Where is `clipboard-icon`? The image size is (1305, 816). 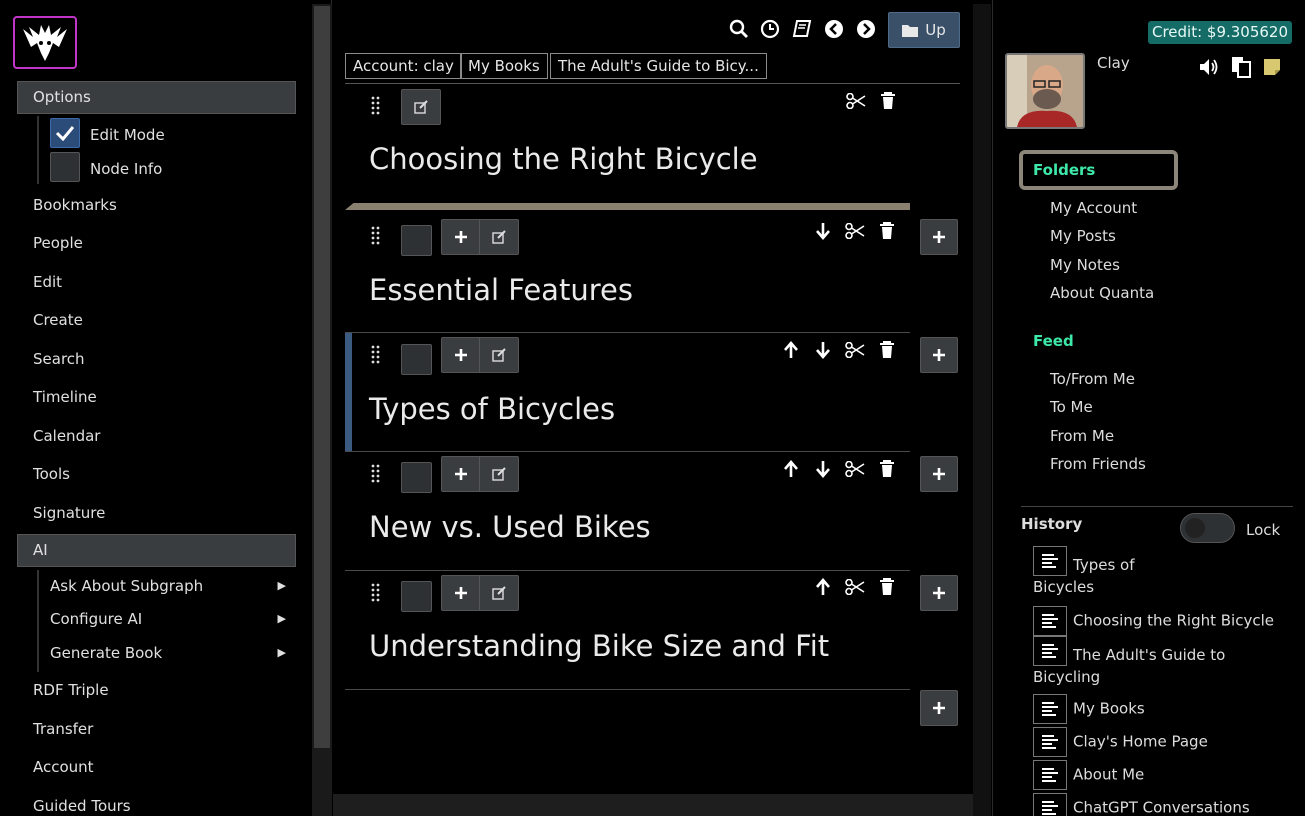 clipboard-icon is located at coordinates (1241, 67).